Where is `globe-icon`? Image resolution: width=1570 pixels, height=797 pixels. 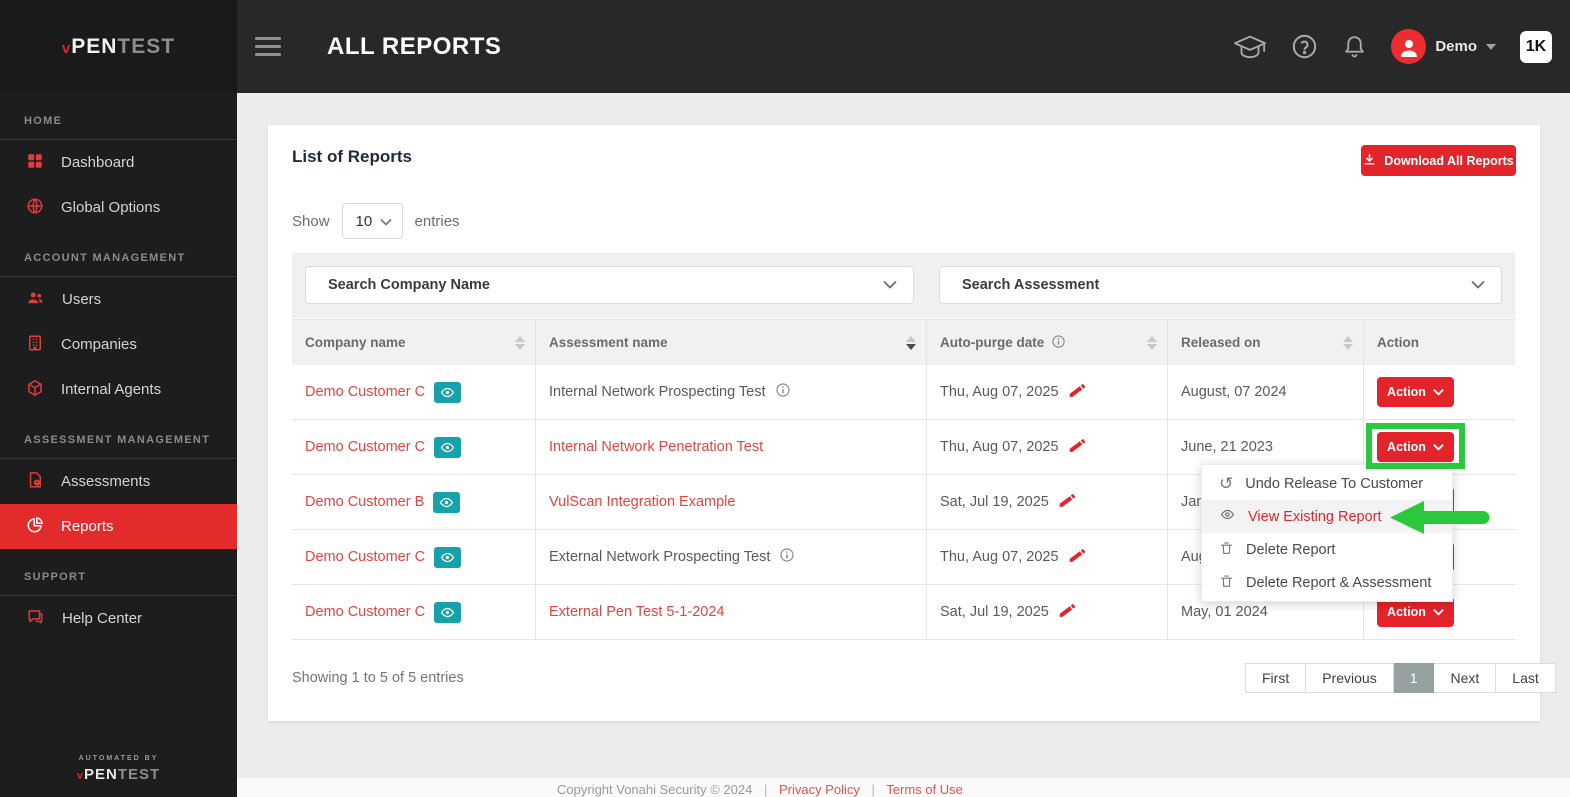 globe-icon is located at coordinates (35, 208).